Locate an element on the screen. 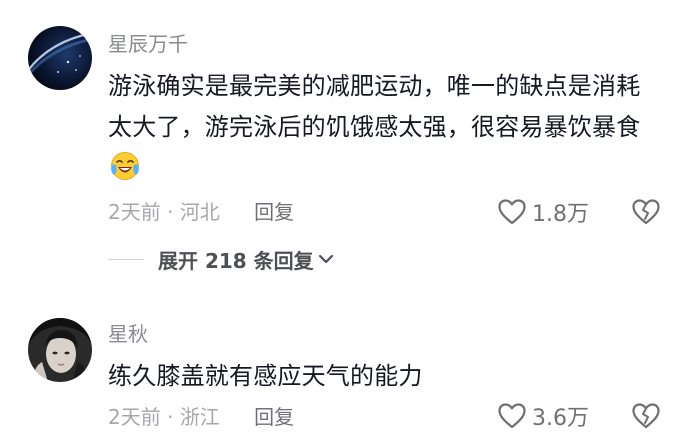 The height and width of the screenshot is (442, 690). crying-laughing-emoji-icon is located at coordinates (125, 166).